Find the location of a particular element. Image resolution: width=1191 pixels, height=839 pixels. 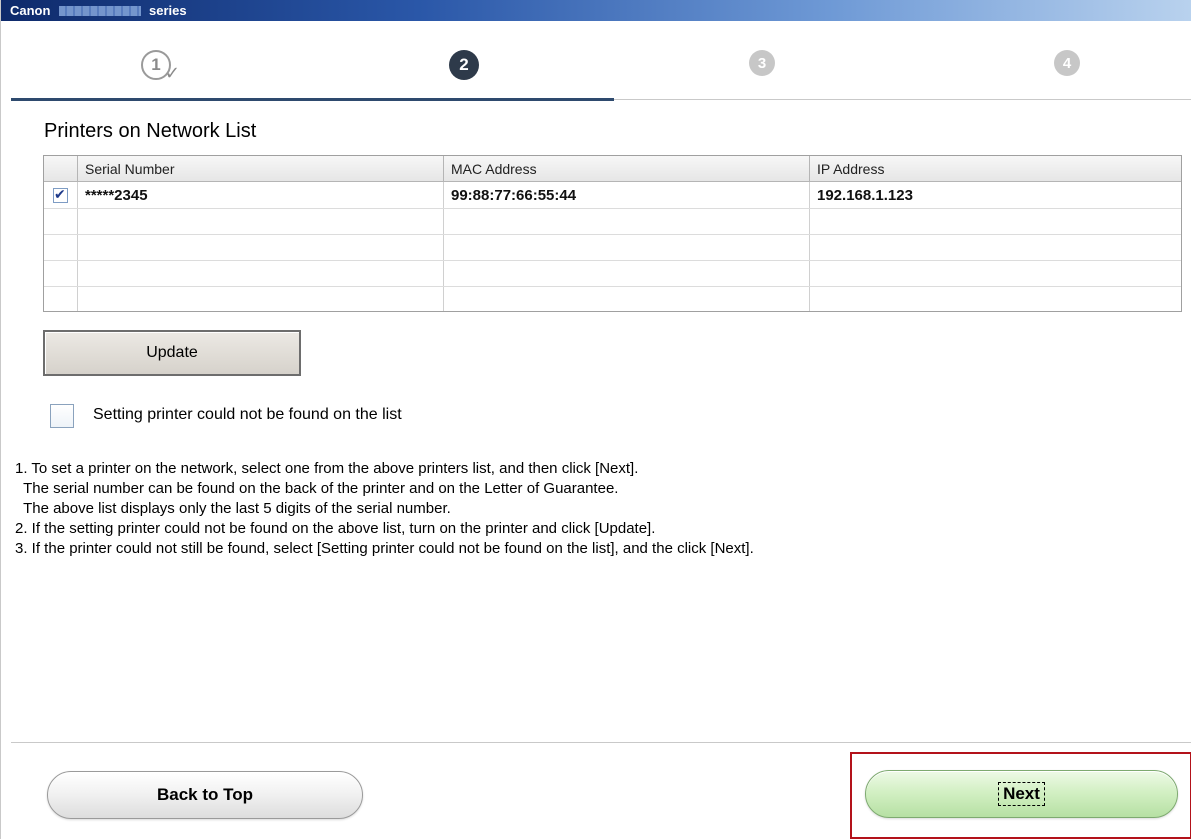

step-2-current: 2 is located at coordinates (464, 65).